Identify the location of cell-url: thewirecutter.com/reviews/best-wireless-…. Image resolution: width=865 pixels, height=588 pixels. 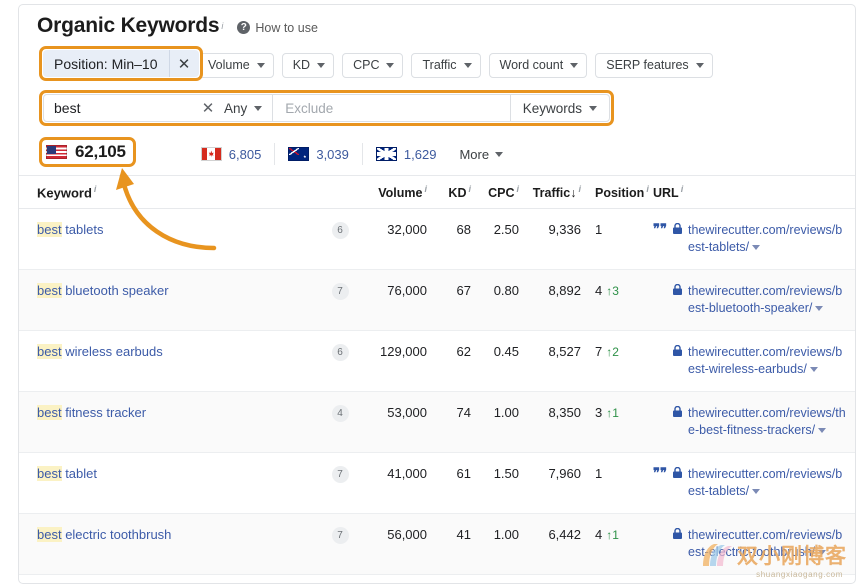
(749, 361).